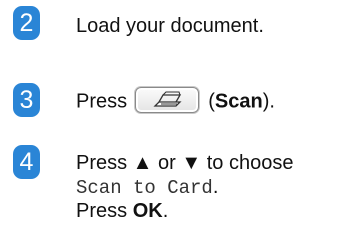 This screenshot has width=361, height=240. I want to click on step-number-badge: 4, so click(26, 162).